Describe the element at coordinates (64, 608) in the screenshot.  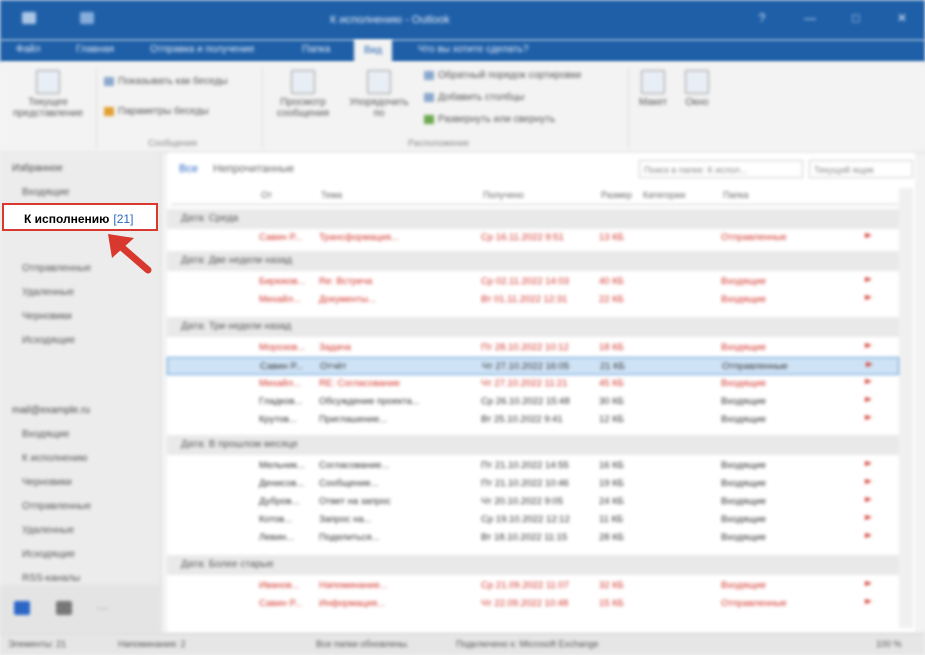
I see `calendar-icon` at that location.